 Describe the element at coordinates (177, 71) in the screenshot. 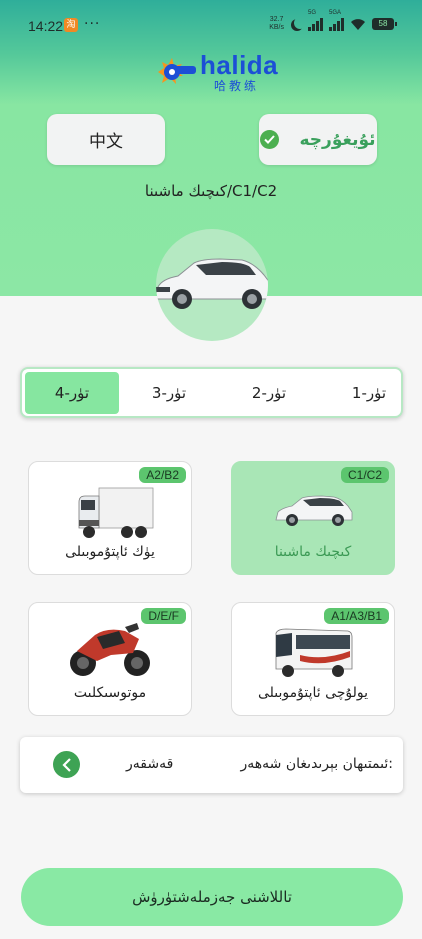

I see `whistle-icon` at that location.